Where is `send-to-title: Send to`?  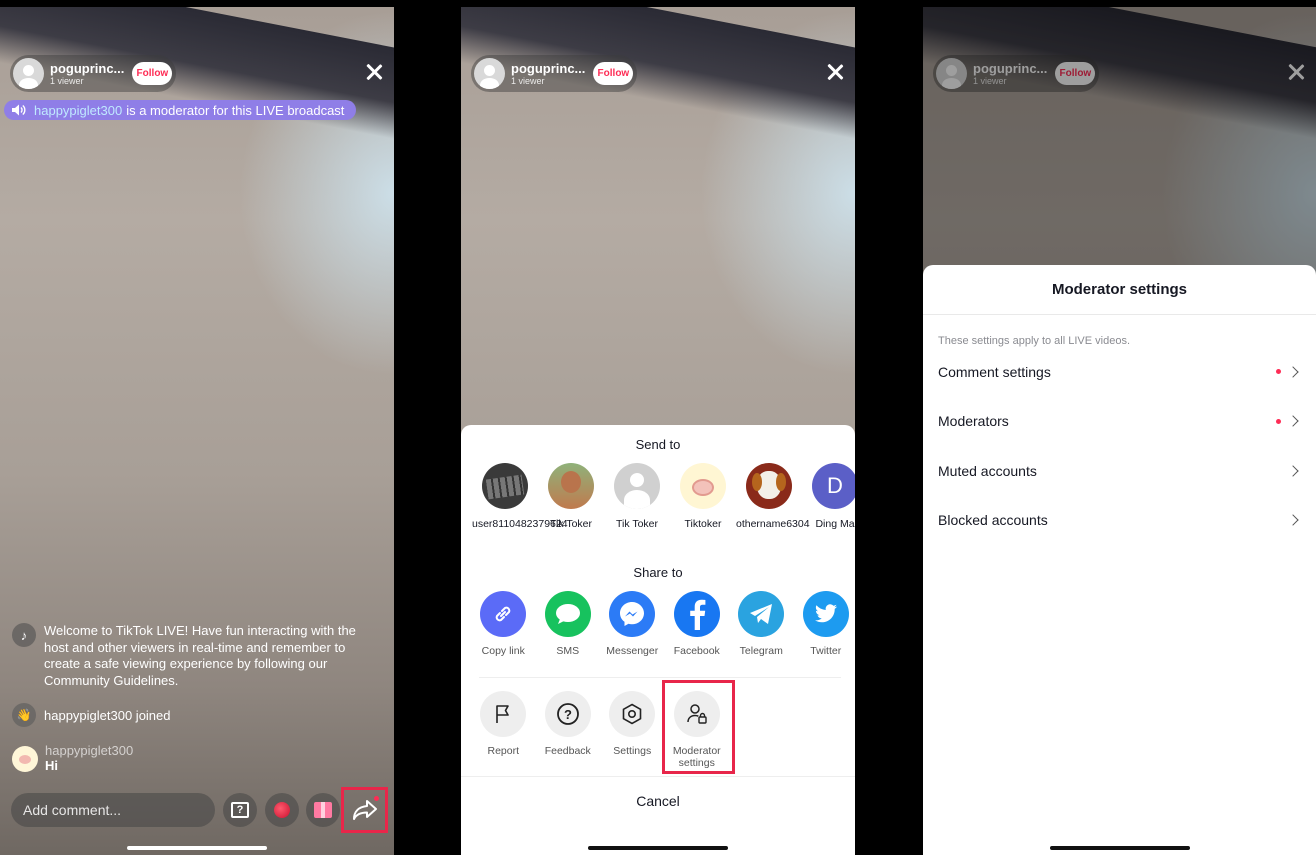 send-to-title: Send to is located at coordinates (658, 444).